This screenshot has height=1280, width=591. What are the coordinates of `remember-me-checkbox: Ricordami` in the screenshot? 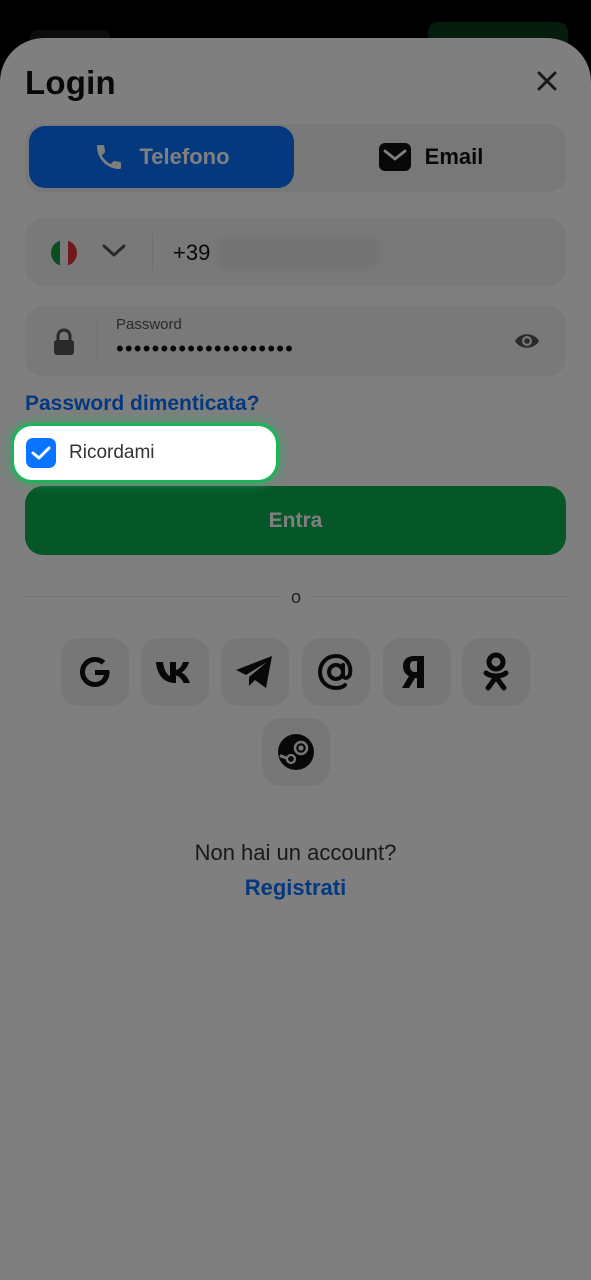 It's located at (145, 453).